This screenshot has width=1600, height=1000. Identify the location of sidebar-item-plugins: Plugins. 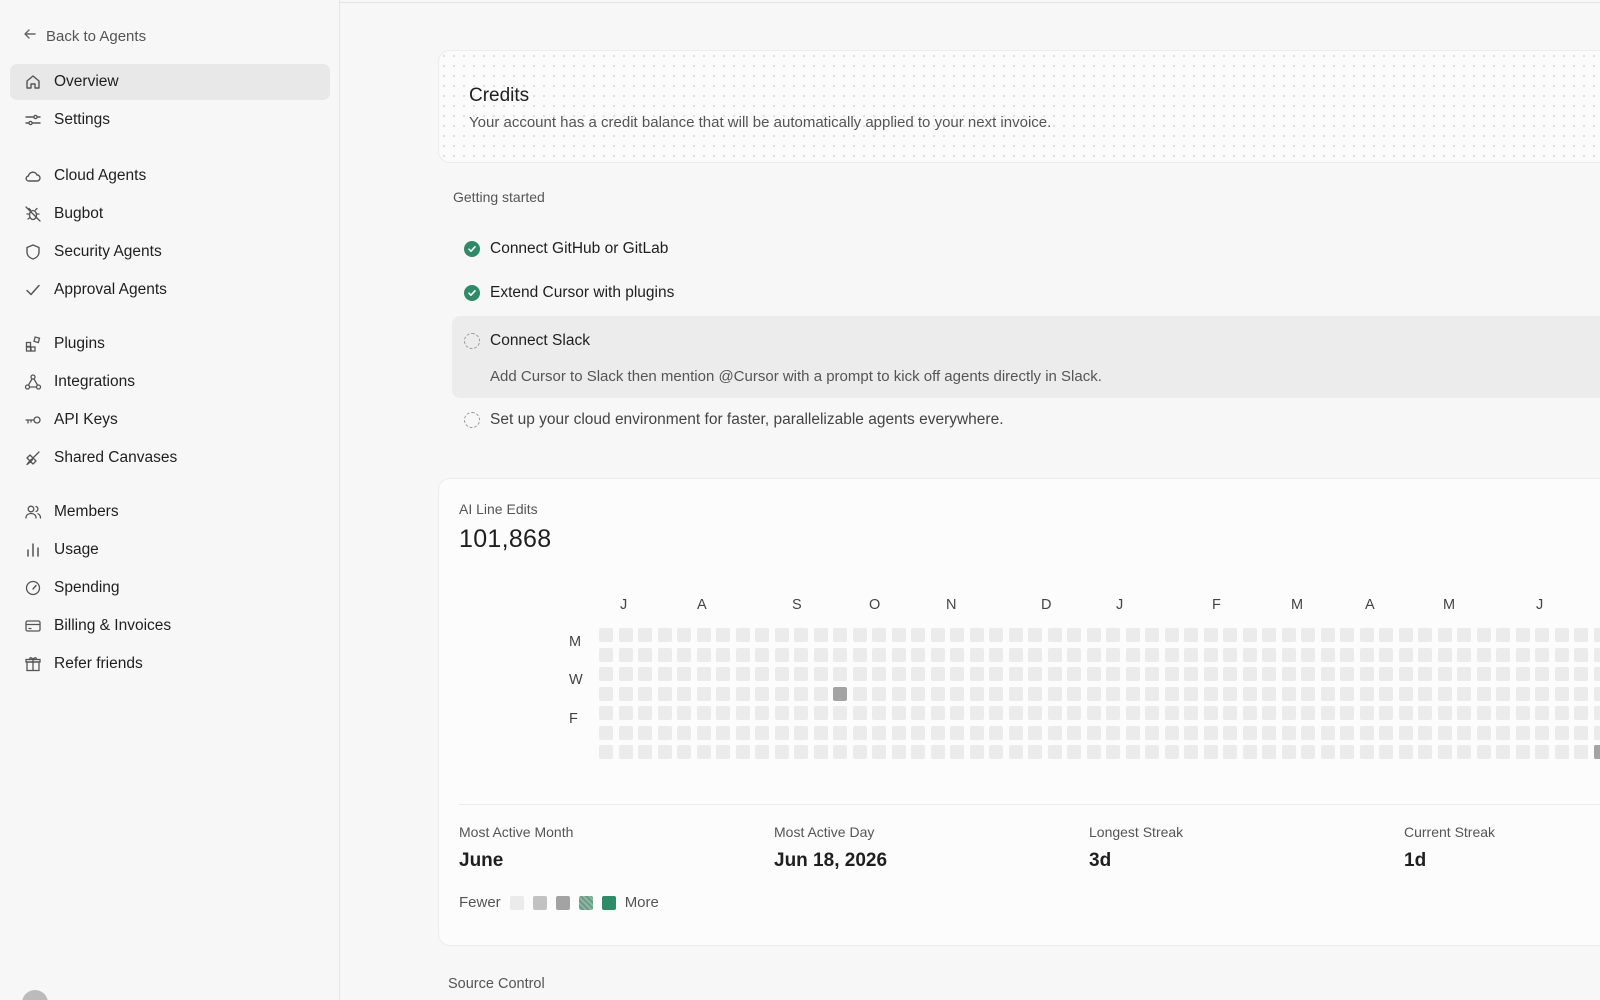
(170, 344).